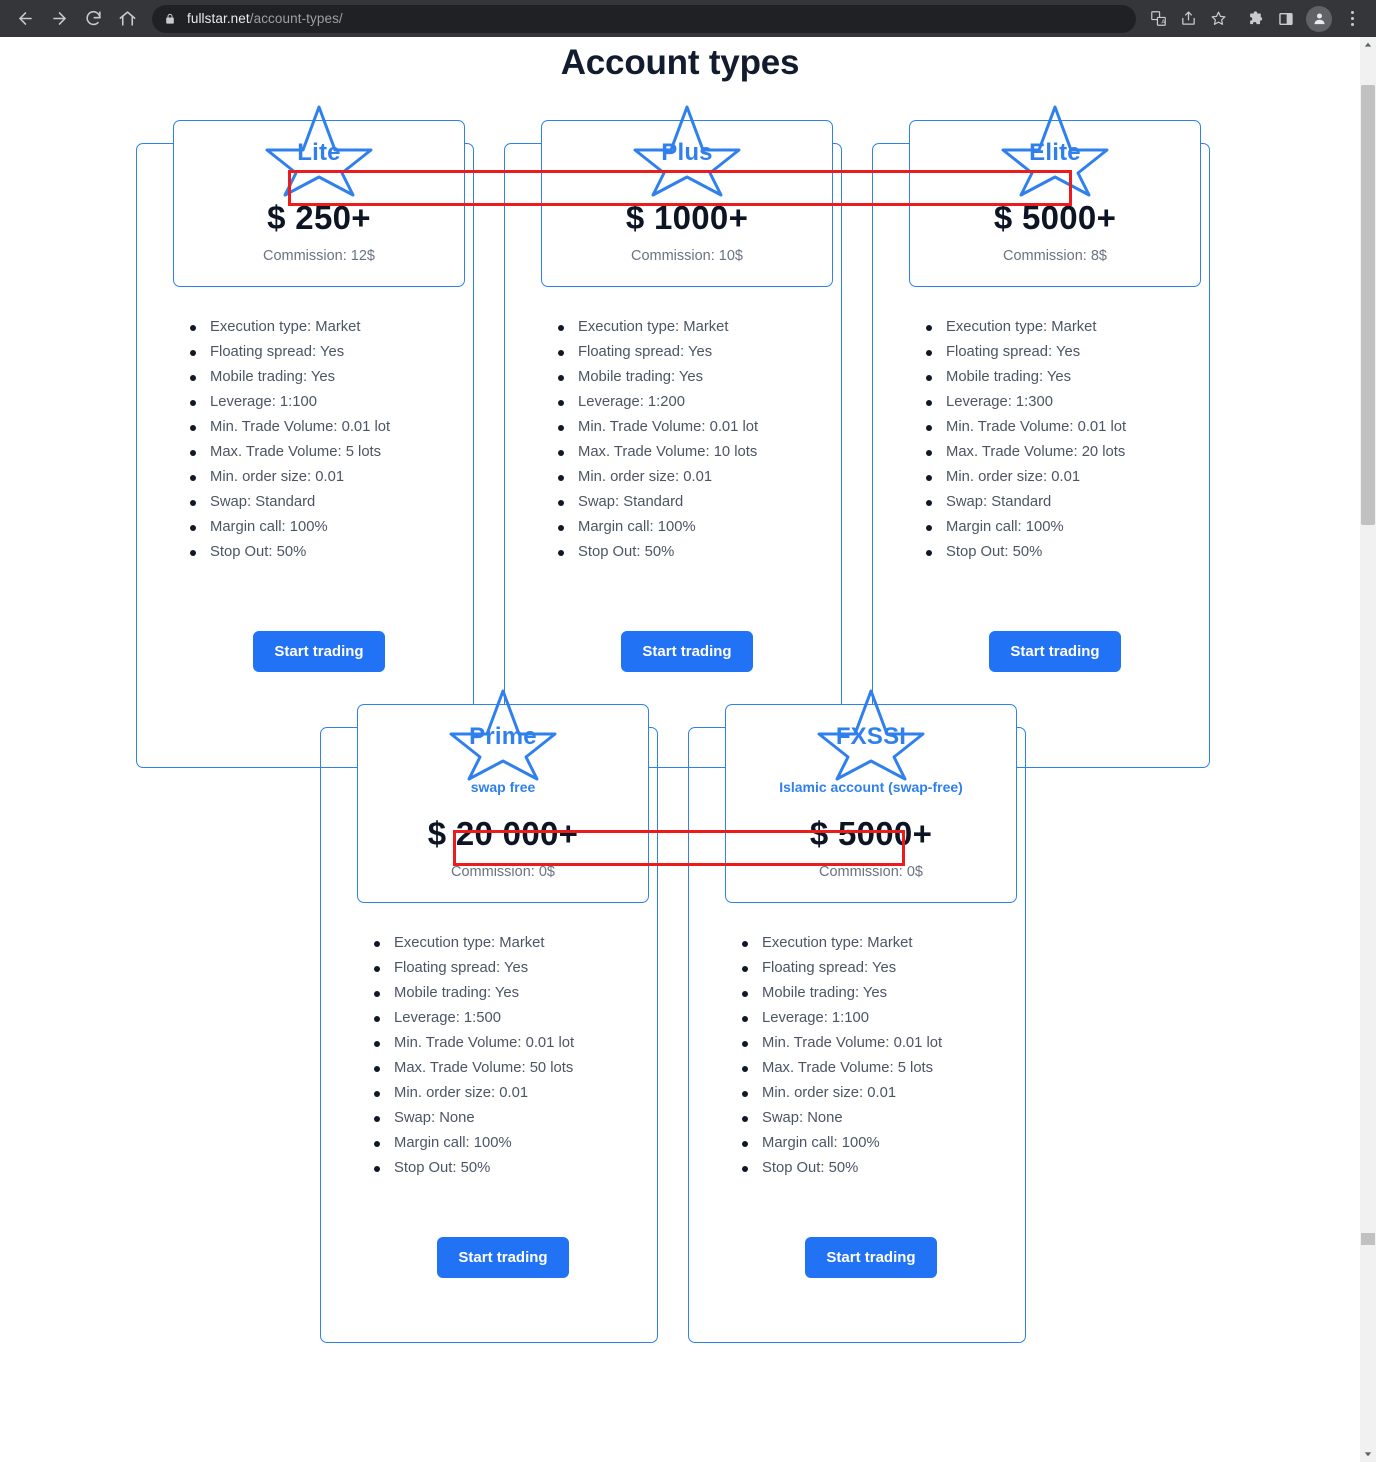 The height and width of the screenshot is (1462, 1376). I want to click on card-header: Elite $ 5000+ Commission: 8$, so click(1055, 196).